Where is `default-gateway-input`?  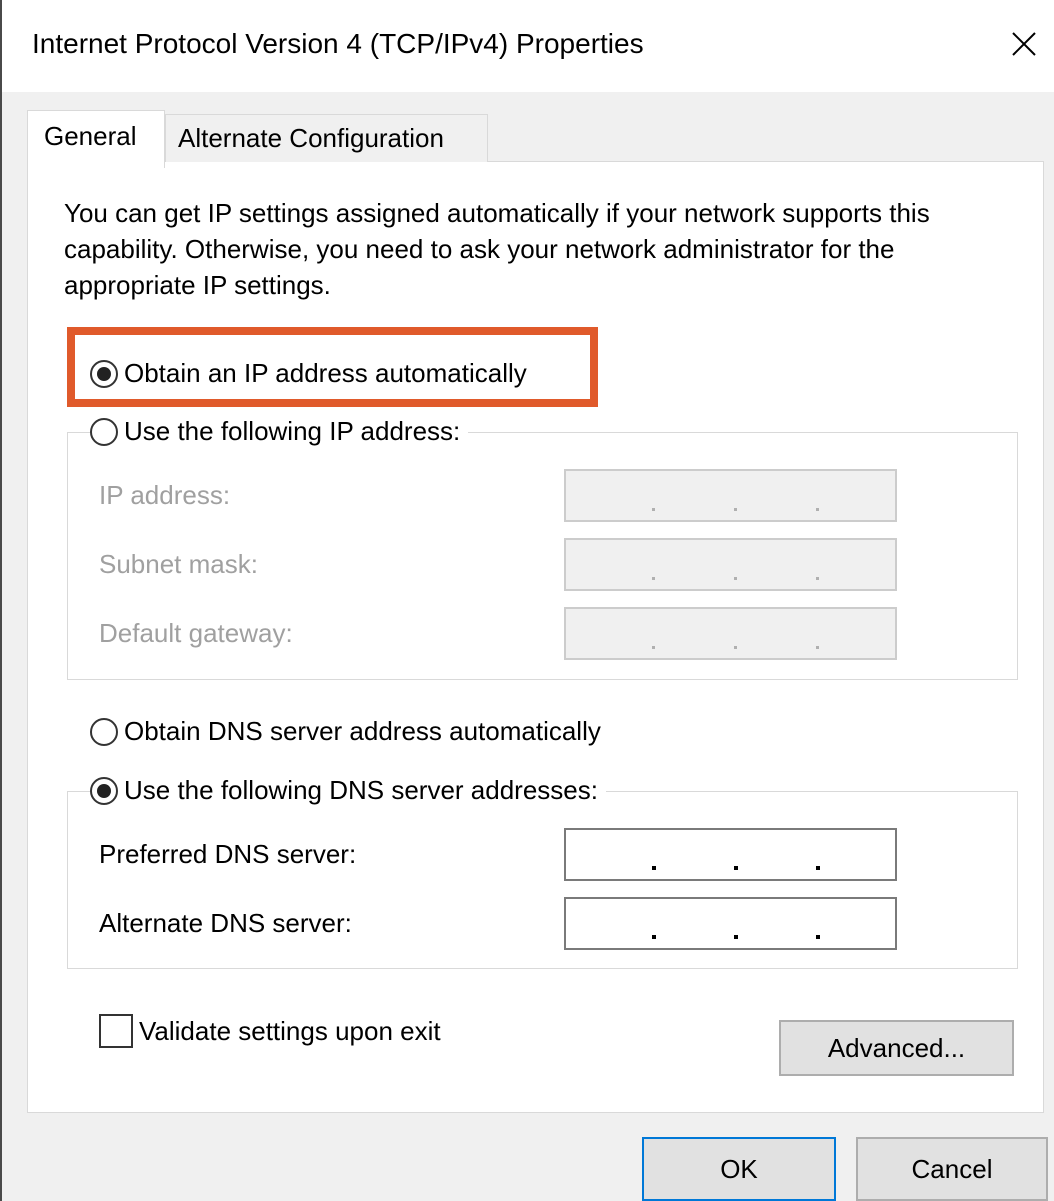
default-gateway-input is located at coordinates (730, 633).